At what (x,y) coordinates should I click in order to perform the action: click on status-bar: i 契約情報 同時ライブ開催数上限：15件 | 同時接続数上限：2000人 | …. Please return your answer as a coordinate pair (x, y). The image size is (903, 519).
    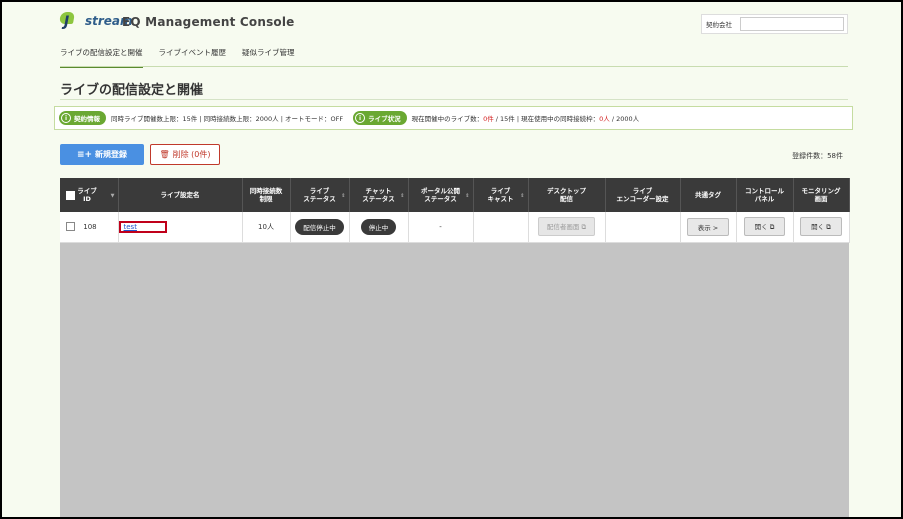
    Looking at the image, I should click on (453, 118).